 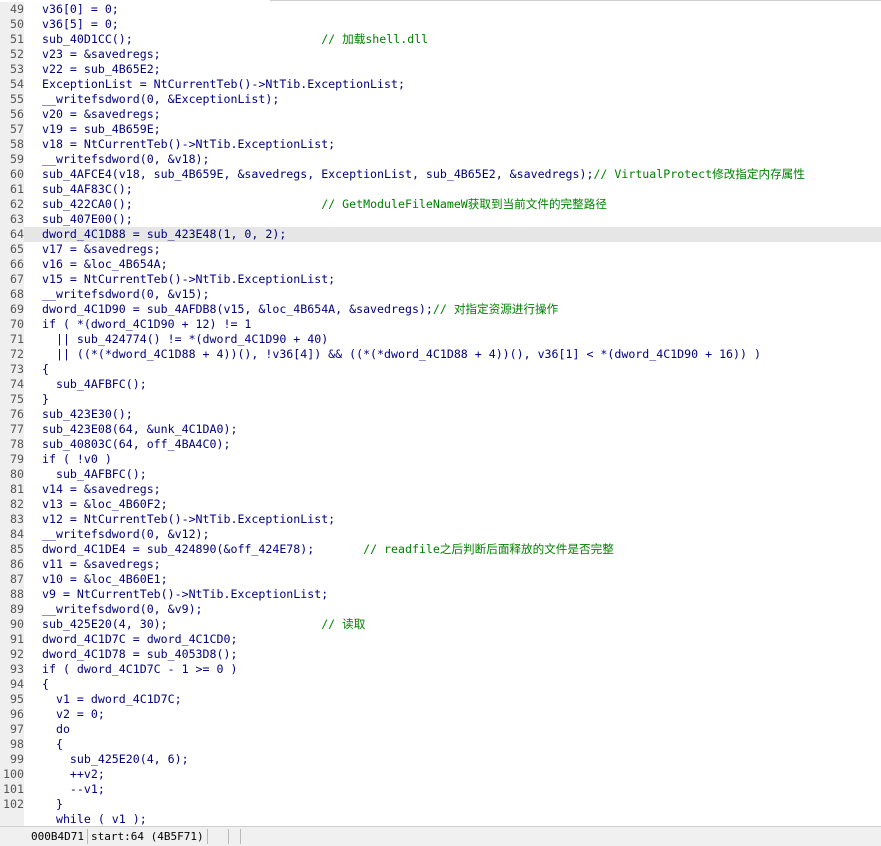 What do you see at coordinates (136, 444) in the screenshot?
I see `code-text: sub_40803C(64, off_4BA4C0);` at bounding box center [136, 444].